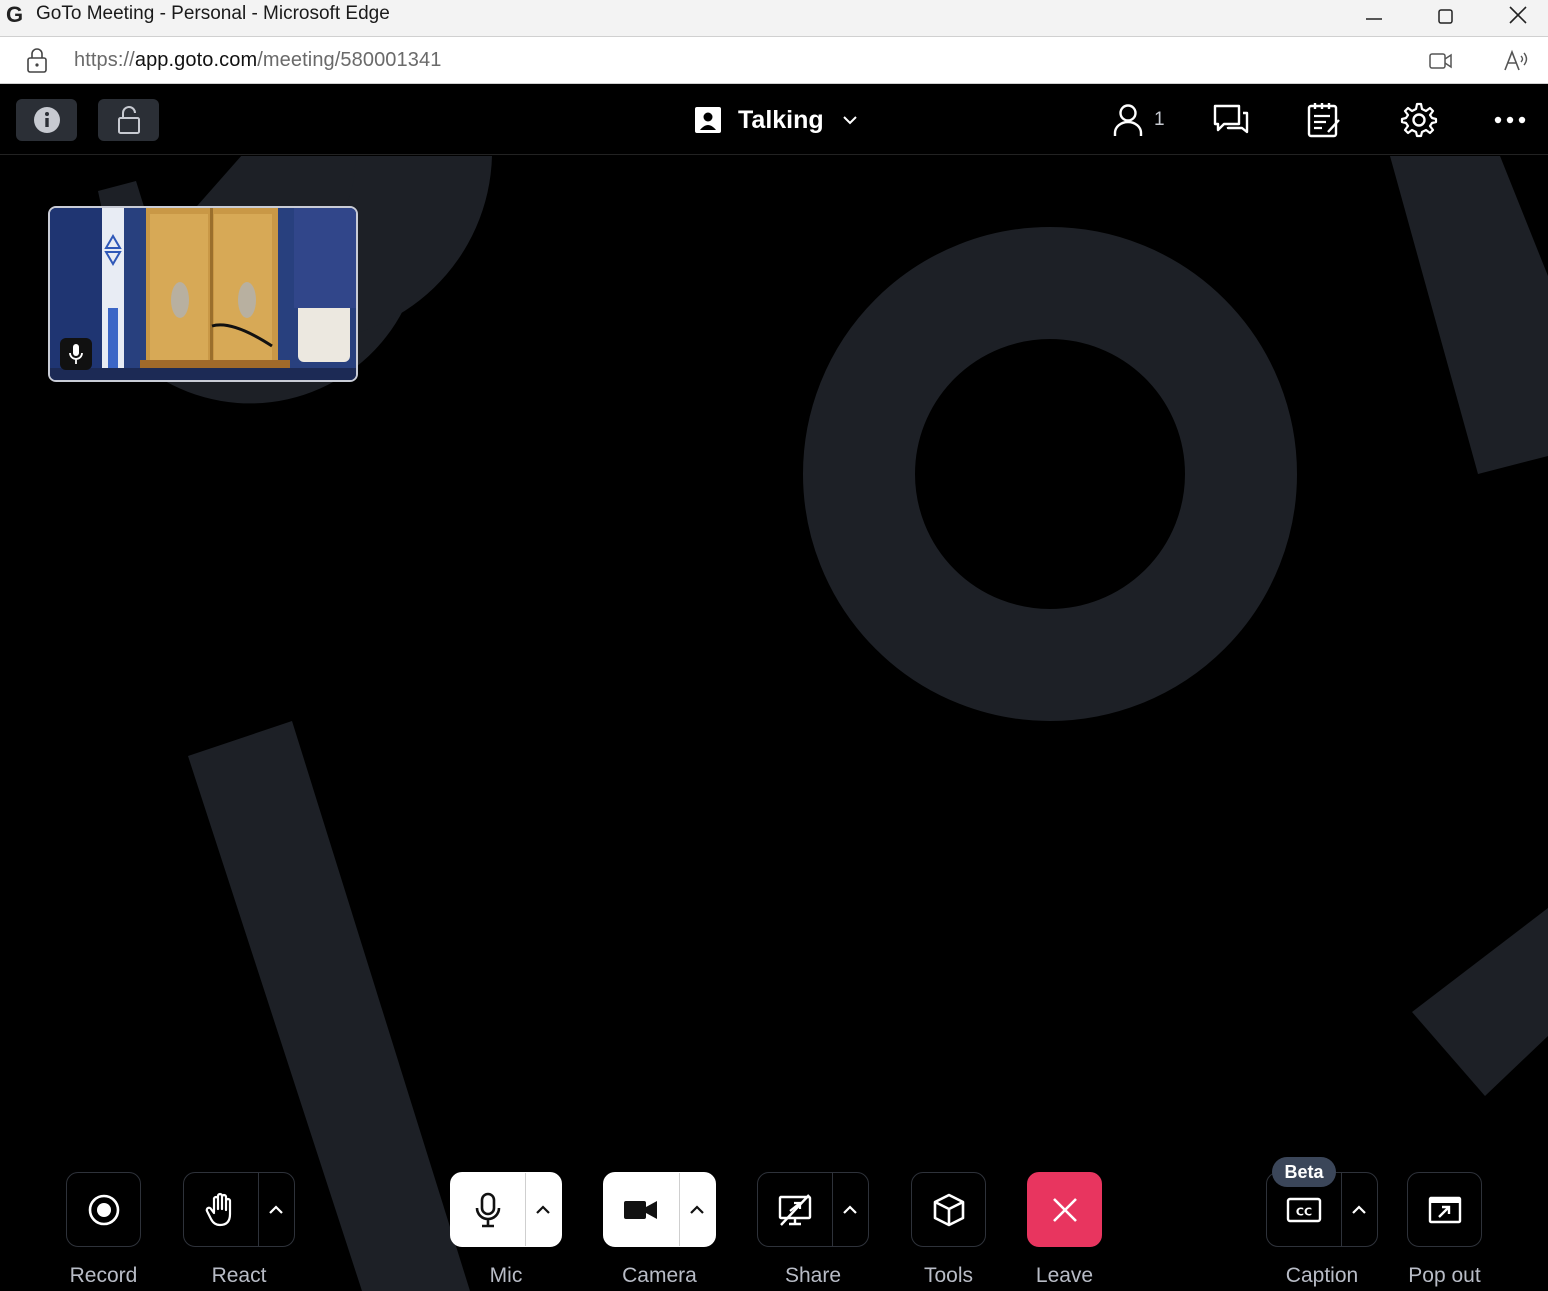 This screenshot has width=1548, height=1291. Describe the element at coordinates (1322, 1275) in the screenshot. I see `caption-label: Caption` at that location.